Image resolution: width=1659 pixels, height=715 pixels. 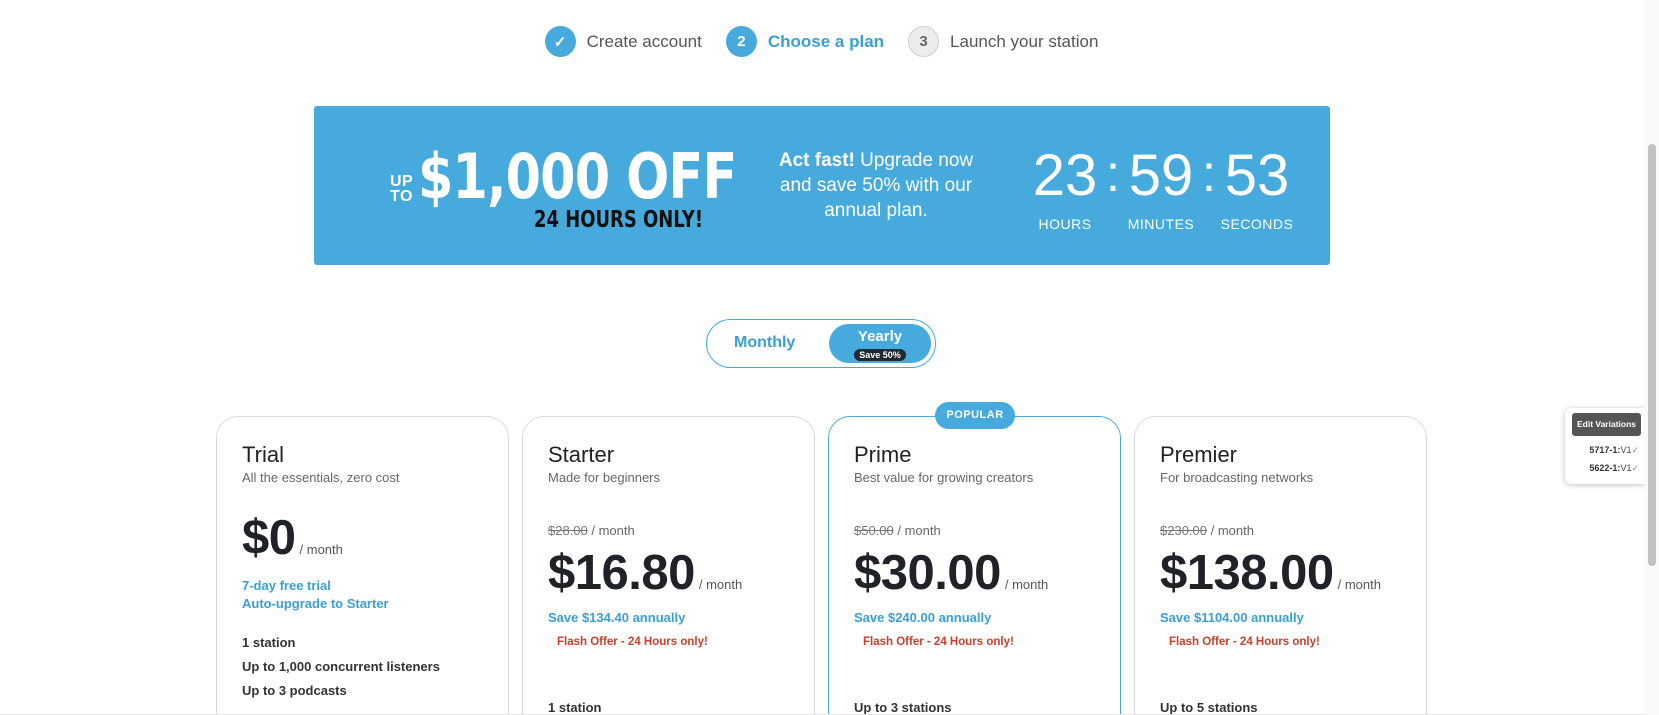 I want to click on step-create-account: ✓ Create account, so click(x=623, y=41).